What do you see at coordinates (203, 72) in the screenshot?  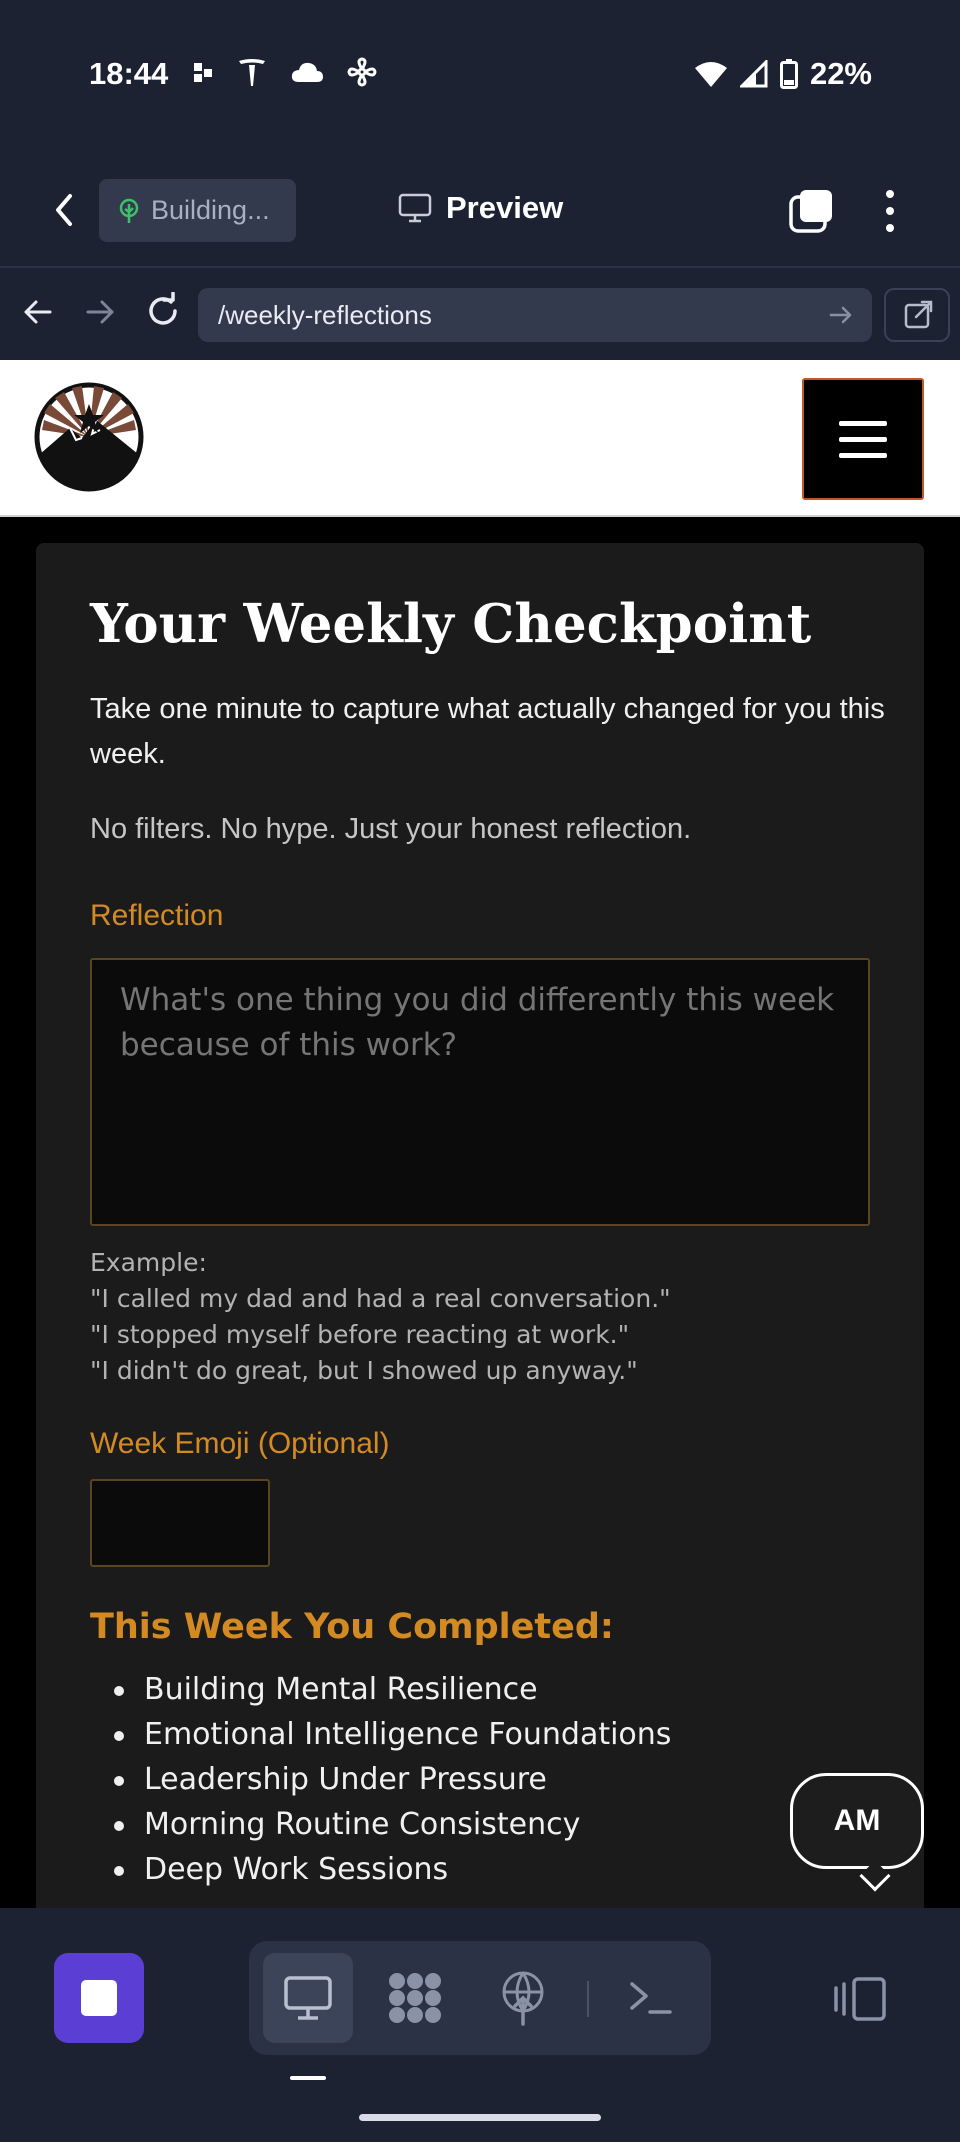 I see `notification-dots-icon` at bounding box center [203, 72].